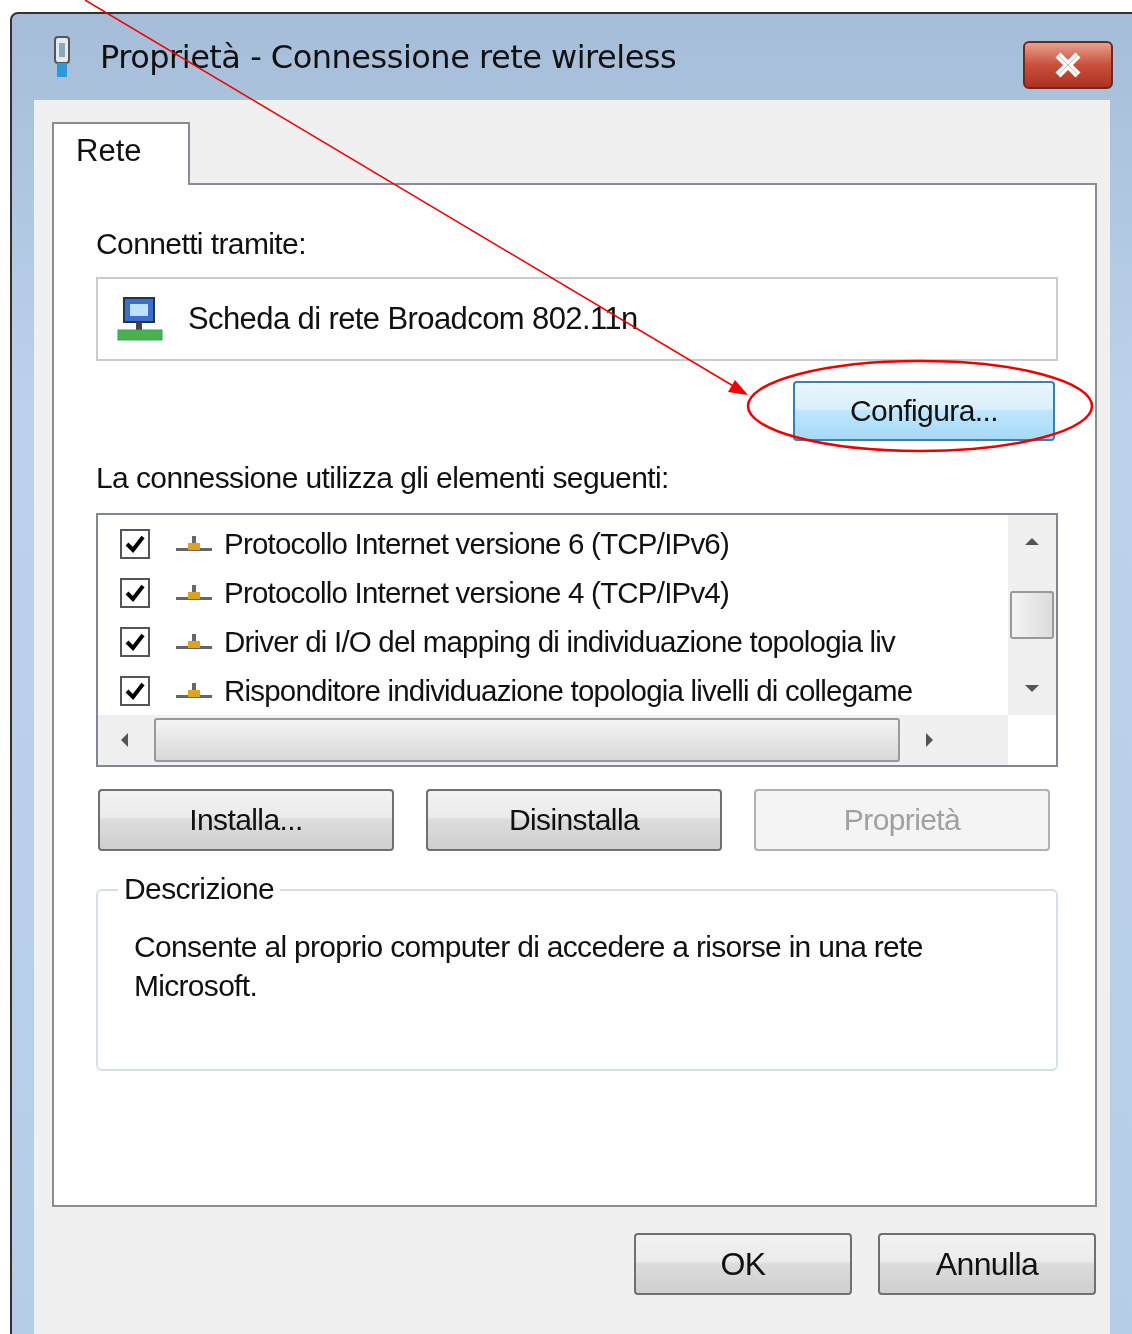  What do you see at coordinates (987, 1264) in the screenshot?
I see `dialog-button: Annulla` at bounding box center [987, 1264].